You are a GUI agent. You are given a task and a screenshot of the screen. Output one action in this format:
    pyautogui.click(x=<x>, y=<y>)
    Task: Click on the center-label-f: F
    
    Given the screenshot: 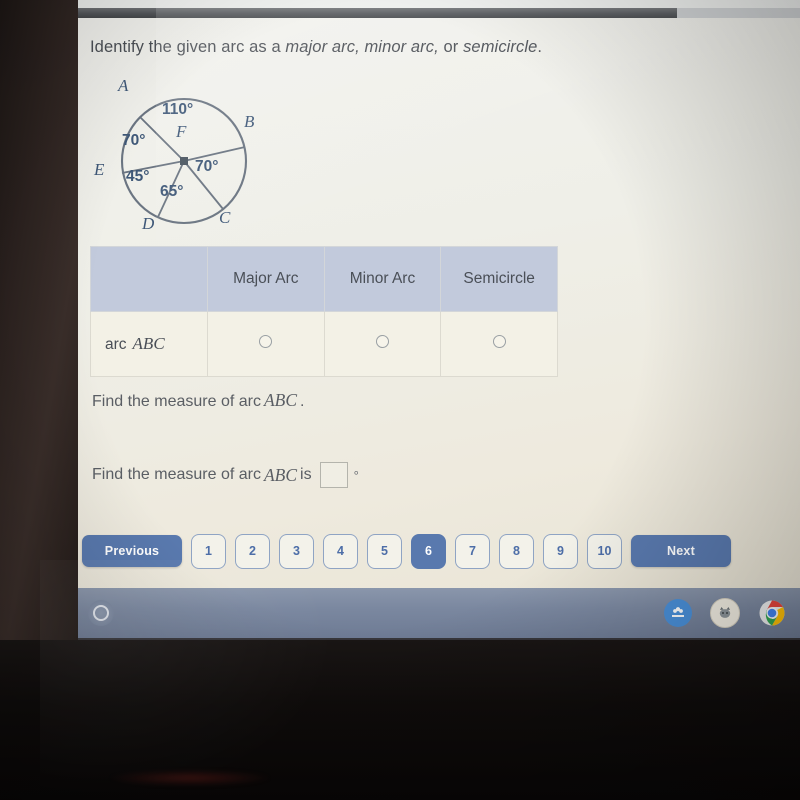 What is the action you would take?
    pyautogui.click(x=181, y=131)
    